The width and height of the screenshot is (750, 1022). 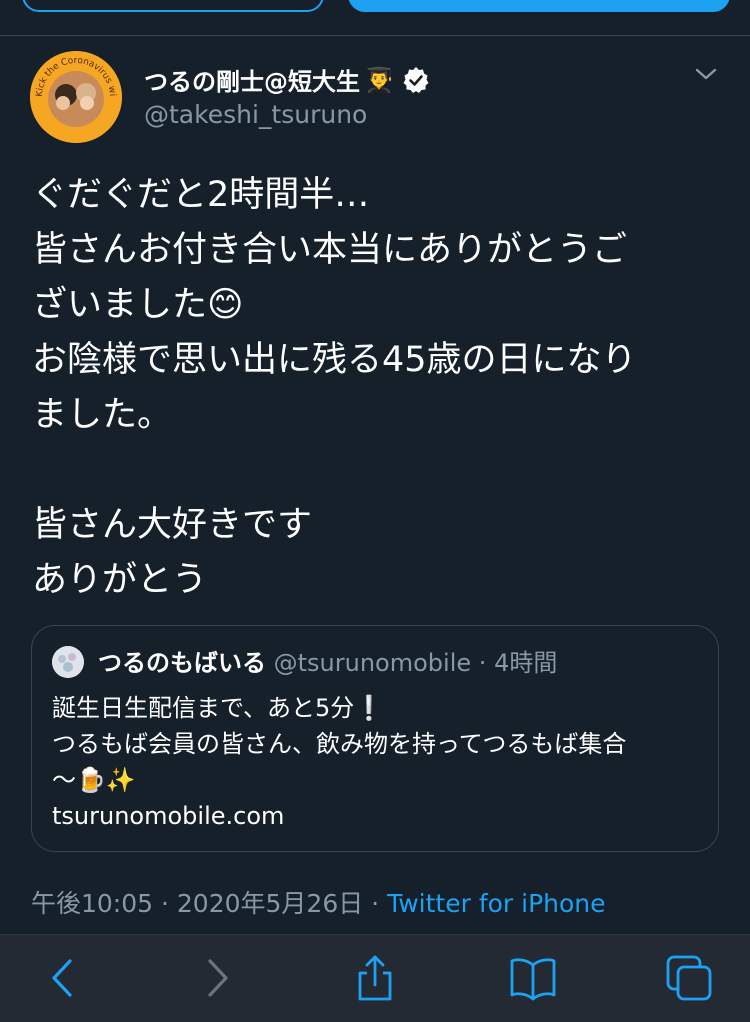 What do you see at coordinates (706, 74) in the screenshot?
I see `chevron-down-icon` at bounding box center [706, 74].